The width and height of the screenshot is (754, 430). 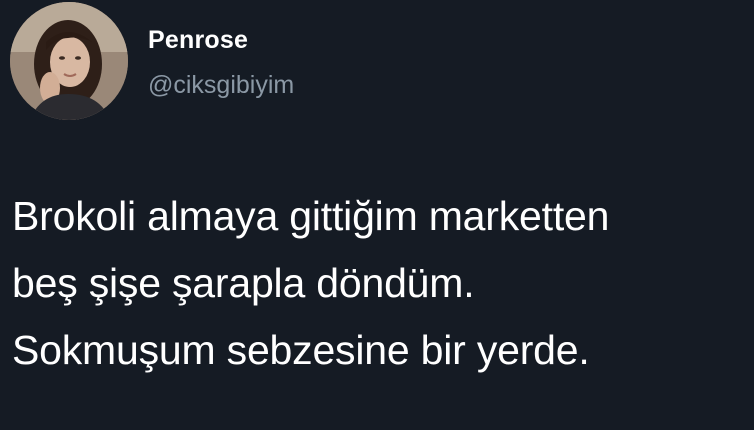 I want to click on avatar-photo, so click(x=69, y=61).